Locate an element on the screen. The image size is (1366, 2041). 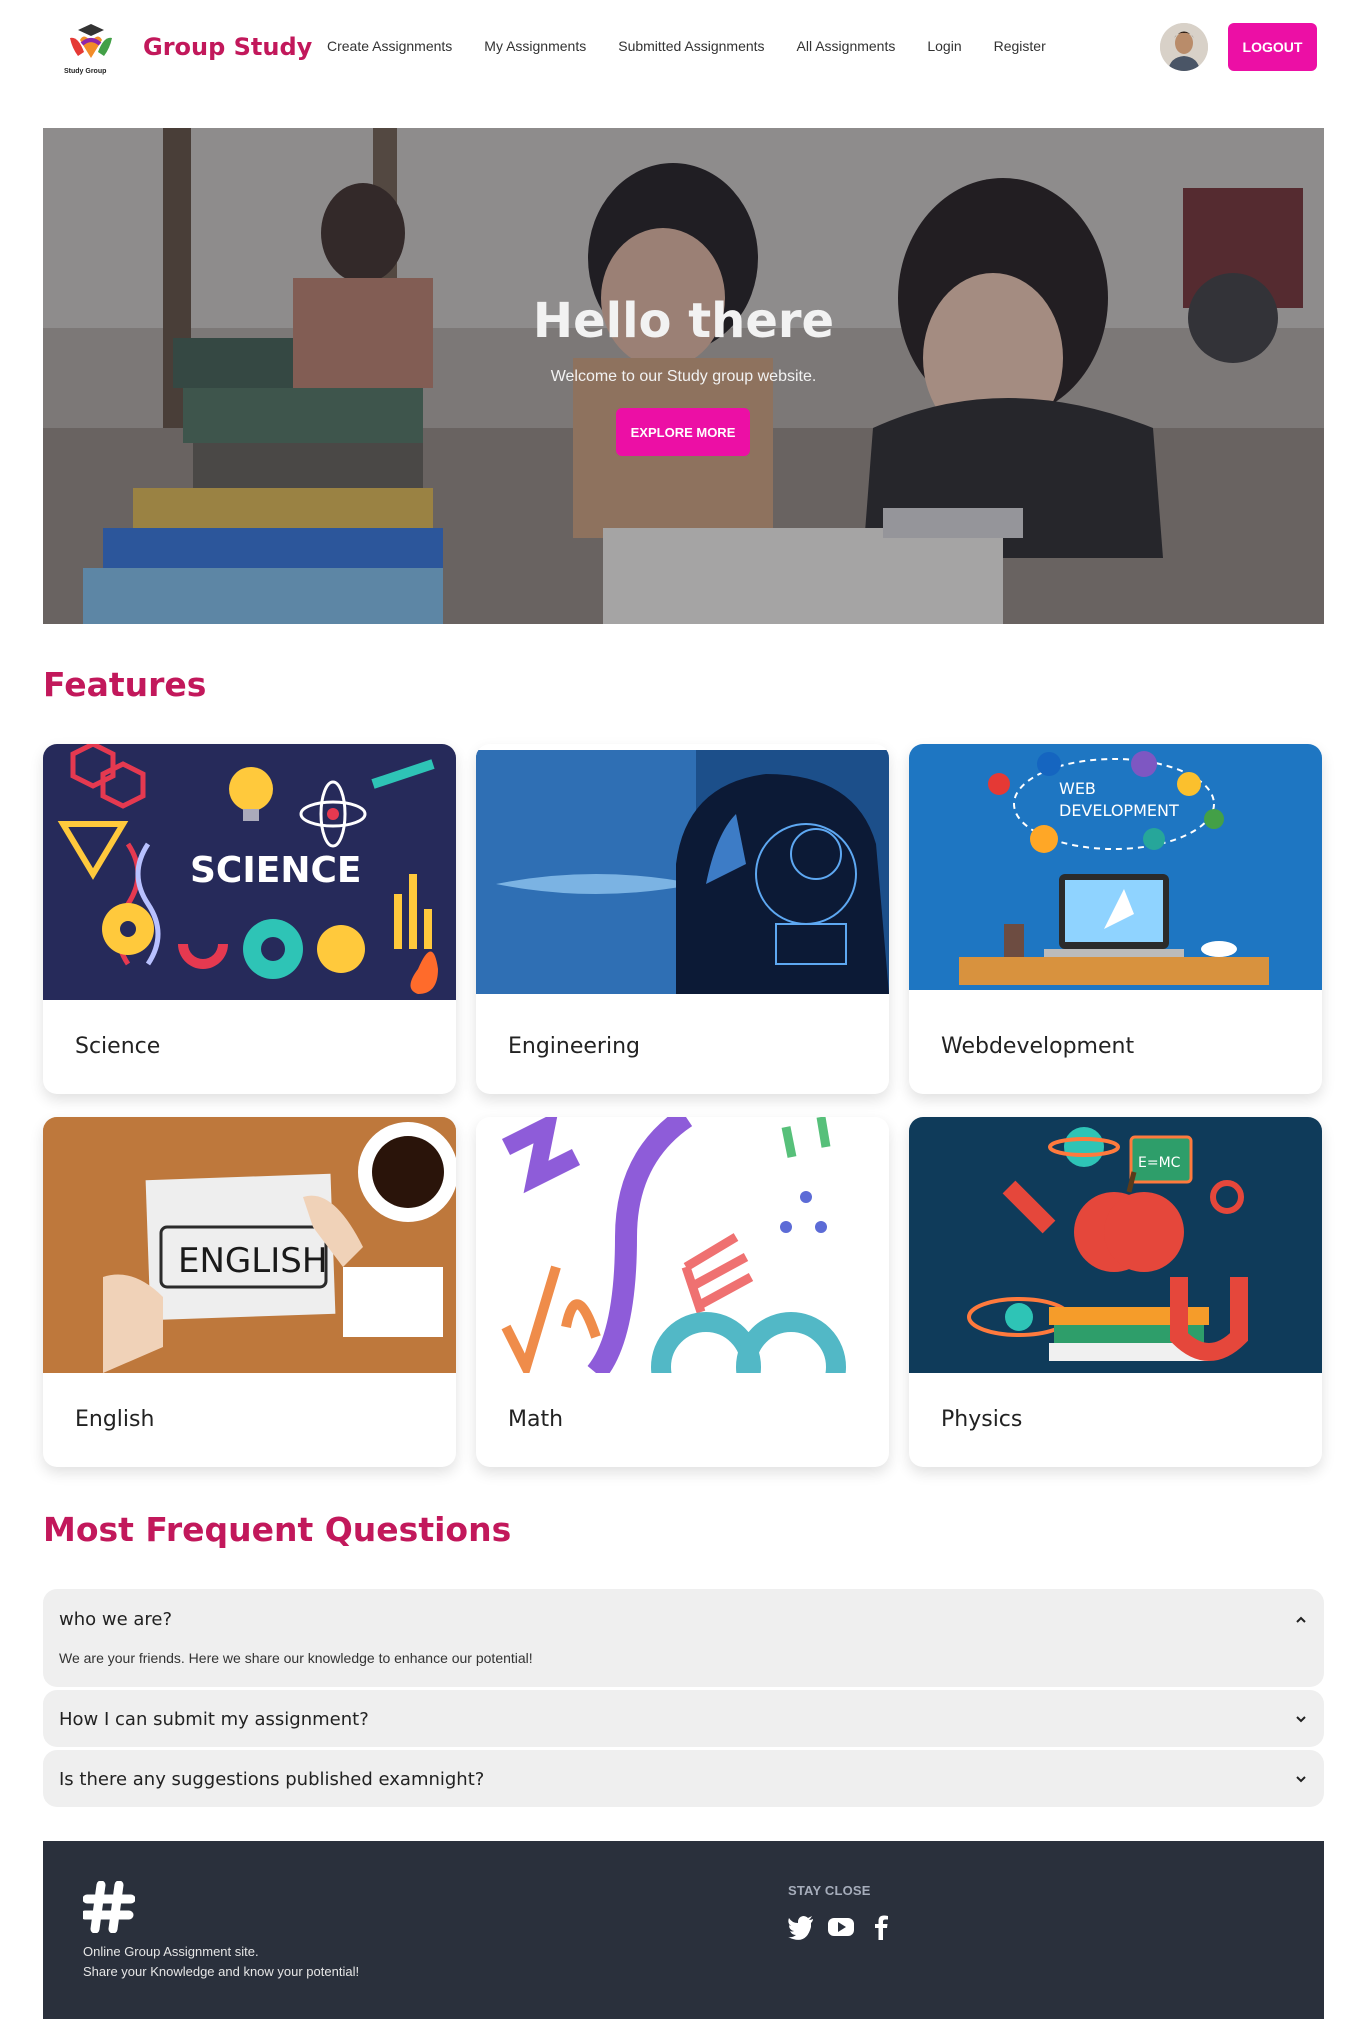
feature-card-webdevelopment: WEB DEVELOPMENT Webdevelopment is located at coordinates (1115, 919).